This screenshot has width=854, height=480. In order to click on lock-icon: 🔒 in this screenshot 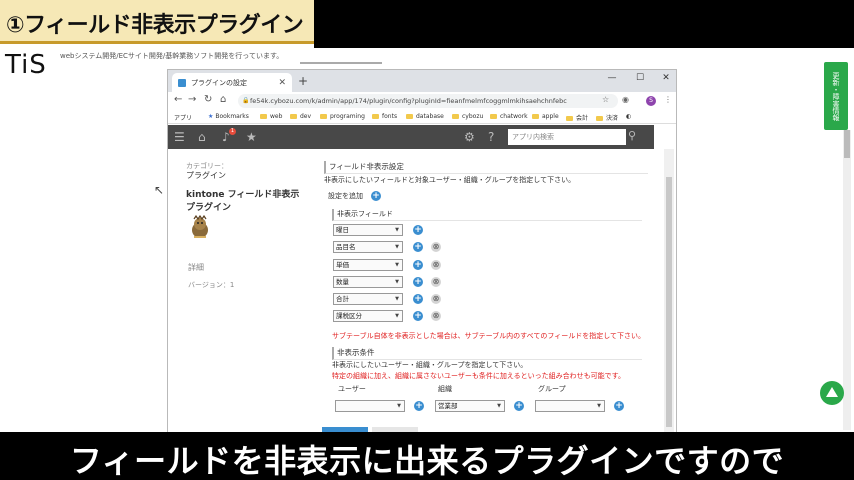, I will do `click(246, 100)`.